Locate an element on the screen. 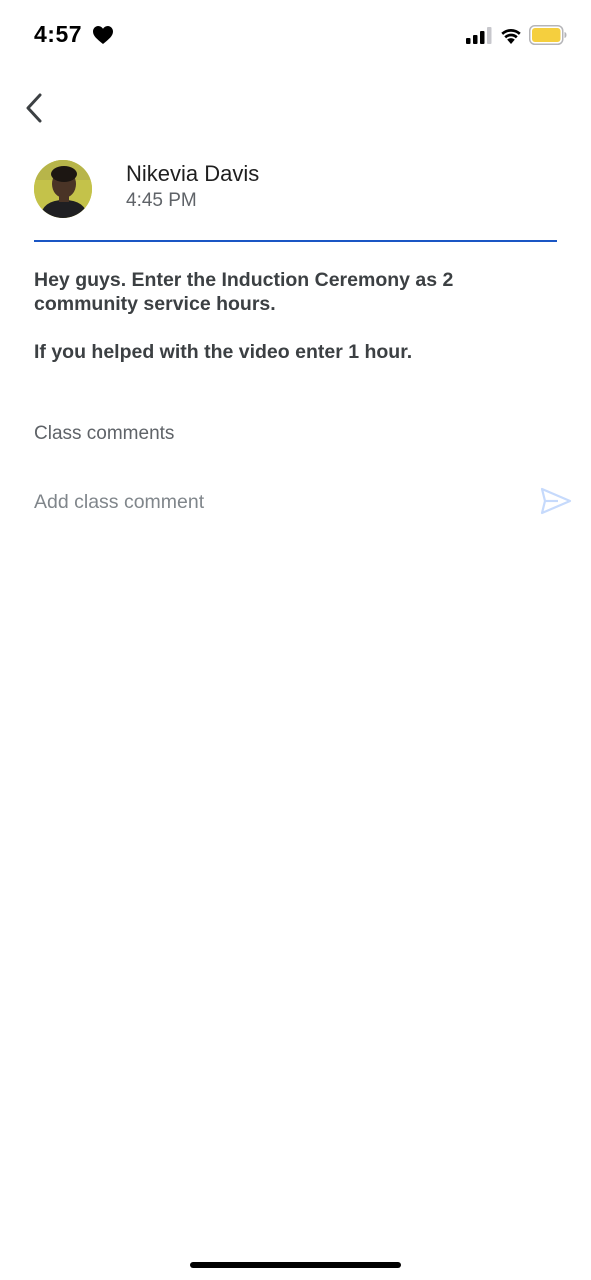 The image size is (591, 1280). send-button is located at coordinates (556, 501).